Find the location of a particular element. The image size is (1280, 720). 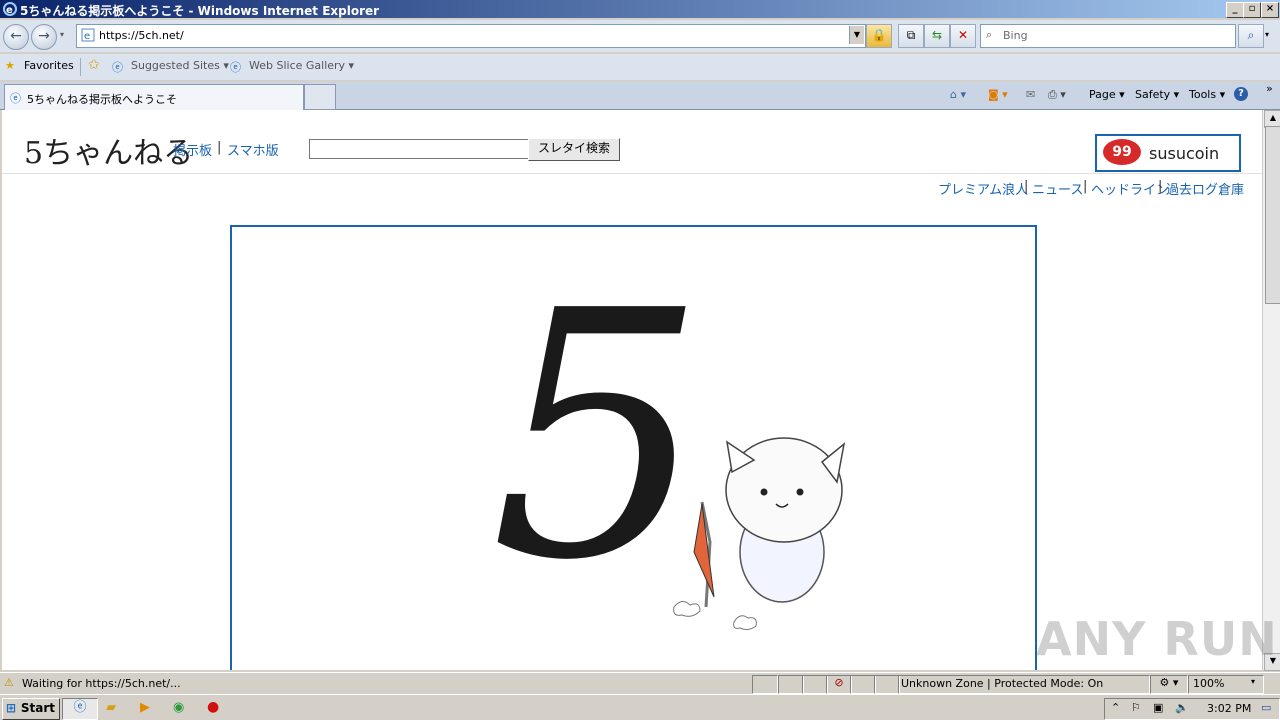

mail-icon: ✉ is located at coordinates (1030, 94).